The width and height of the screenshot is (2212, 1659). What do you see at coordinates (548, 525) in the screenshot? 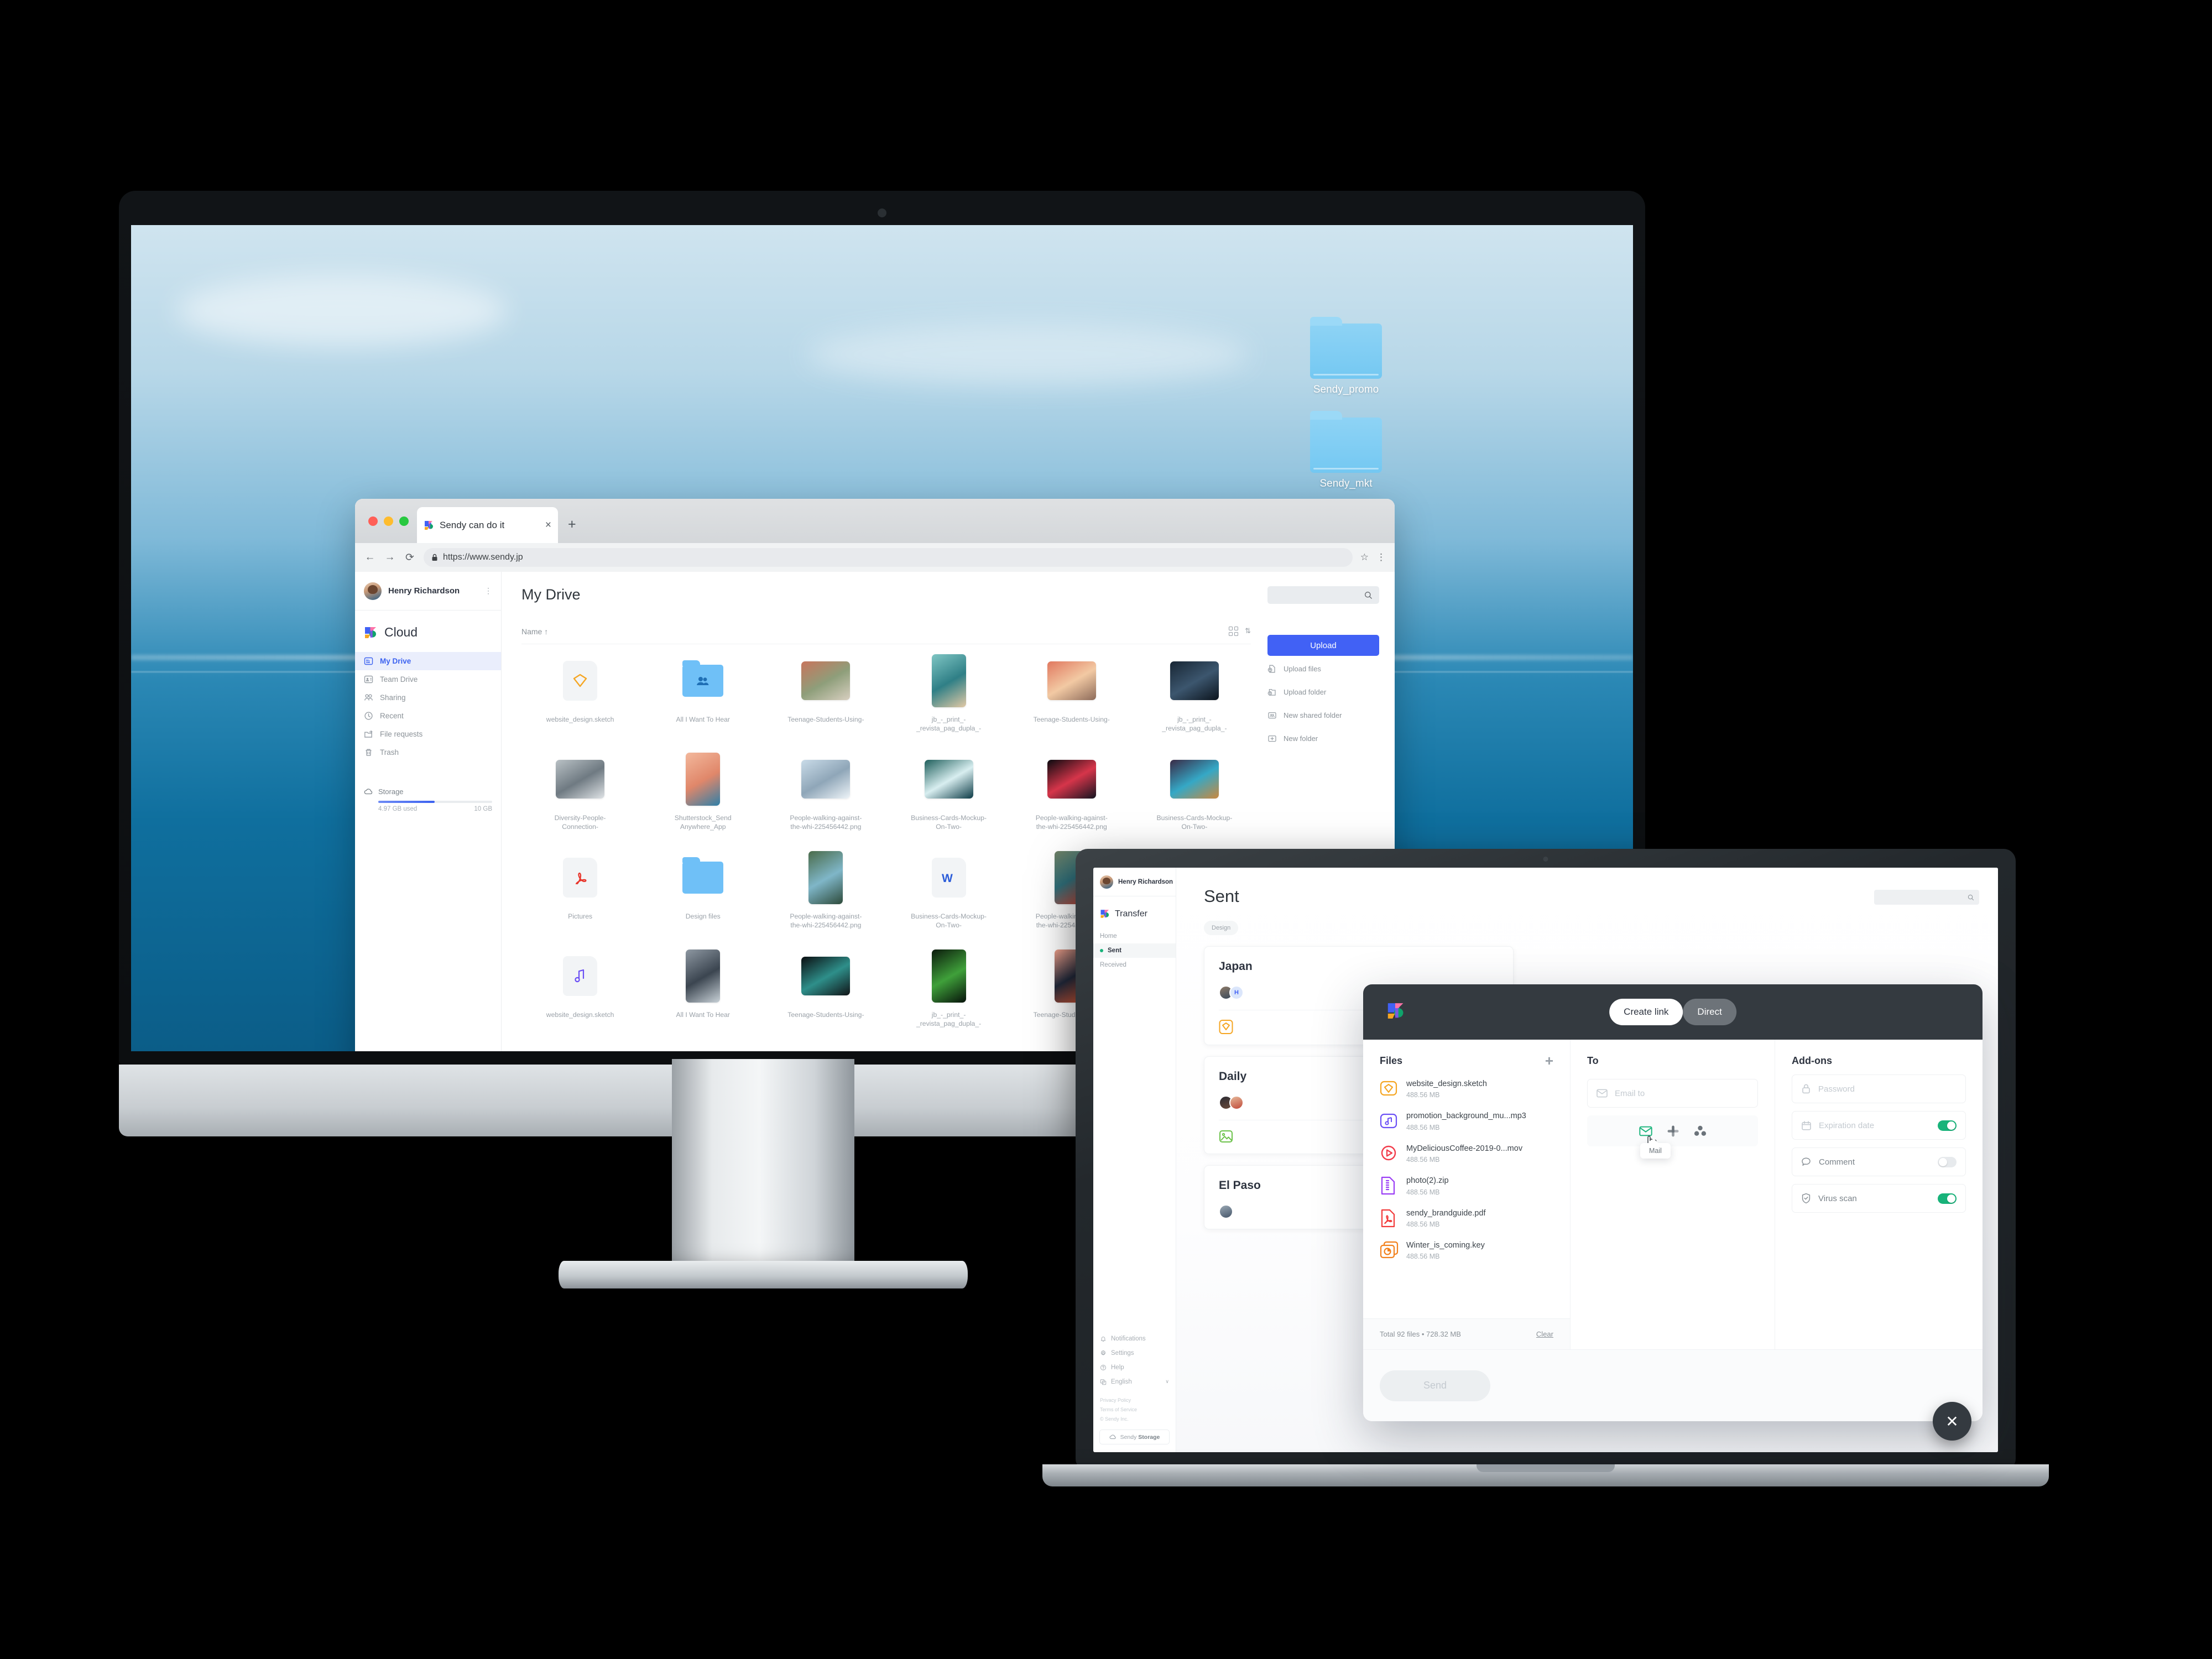
I see `close-icon: ×` at bounding box center [548, 525].